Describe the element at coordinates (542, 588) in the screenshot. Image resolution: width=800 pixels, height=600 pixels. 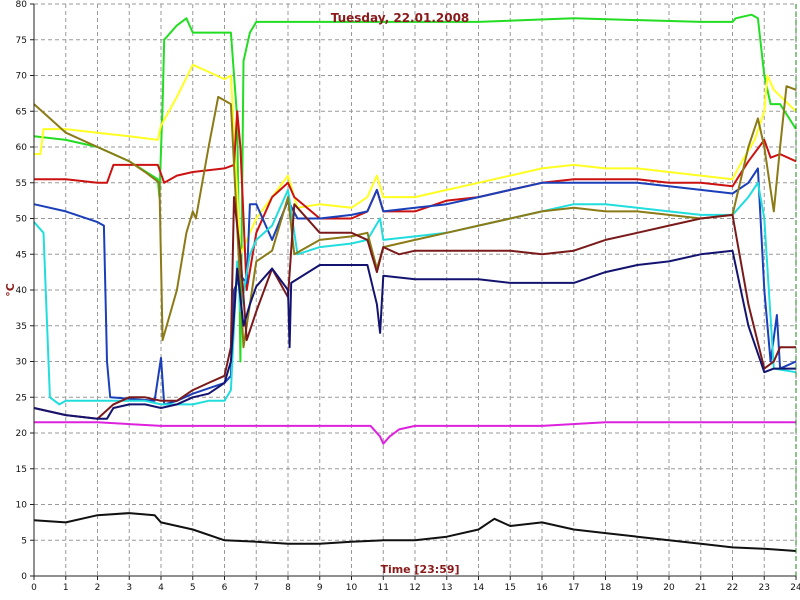
I see `x-tick-label: 16` at that location.